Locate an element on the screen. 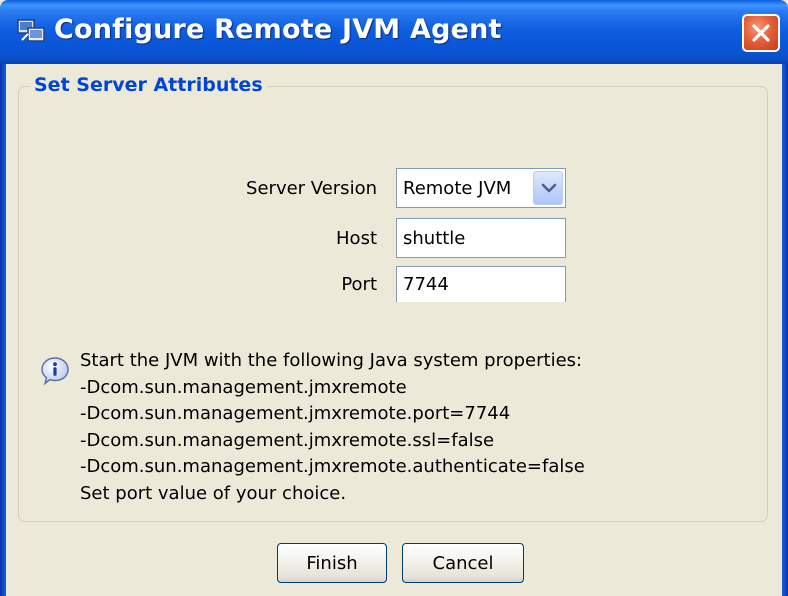  chevron-down-icon is located at coordinates (549, 188).